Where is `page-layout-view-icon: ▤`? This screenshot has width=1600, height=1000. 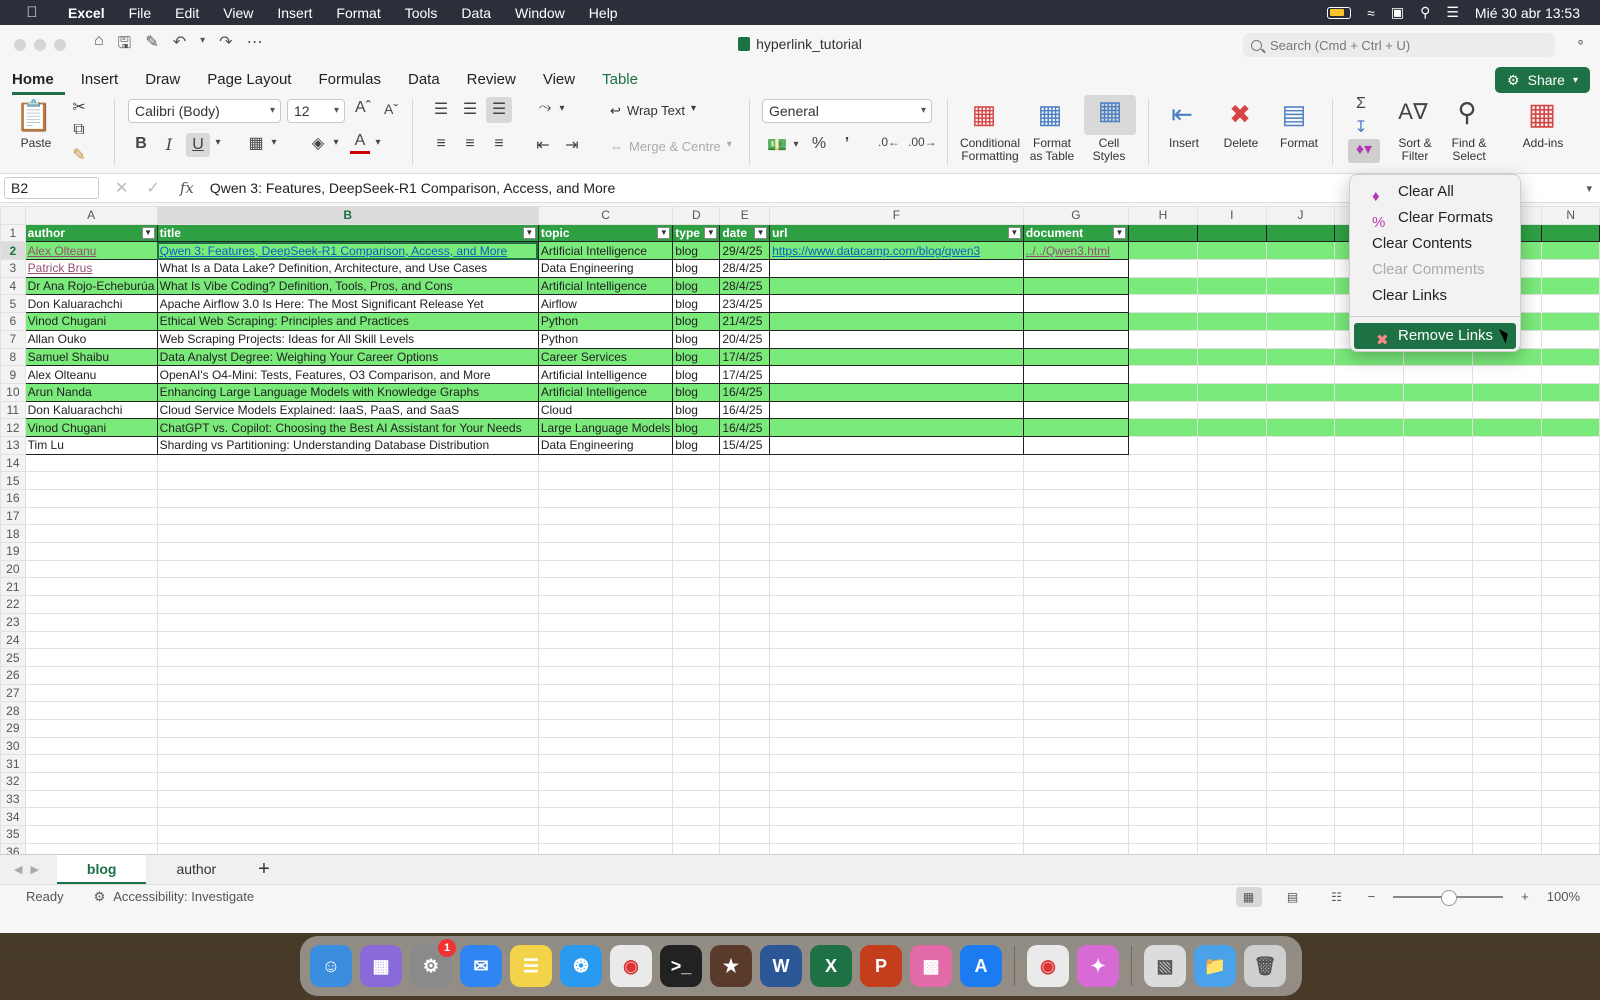 page-layout-view-icon: ▤ is located at coordinates (1293, 897).